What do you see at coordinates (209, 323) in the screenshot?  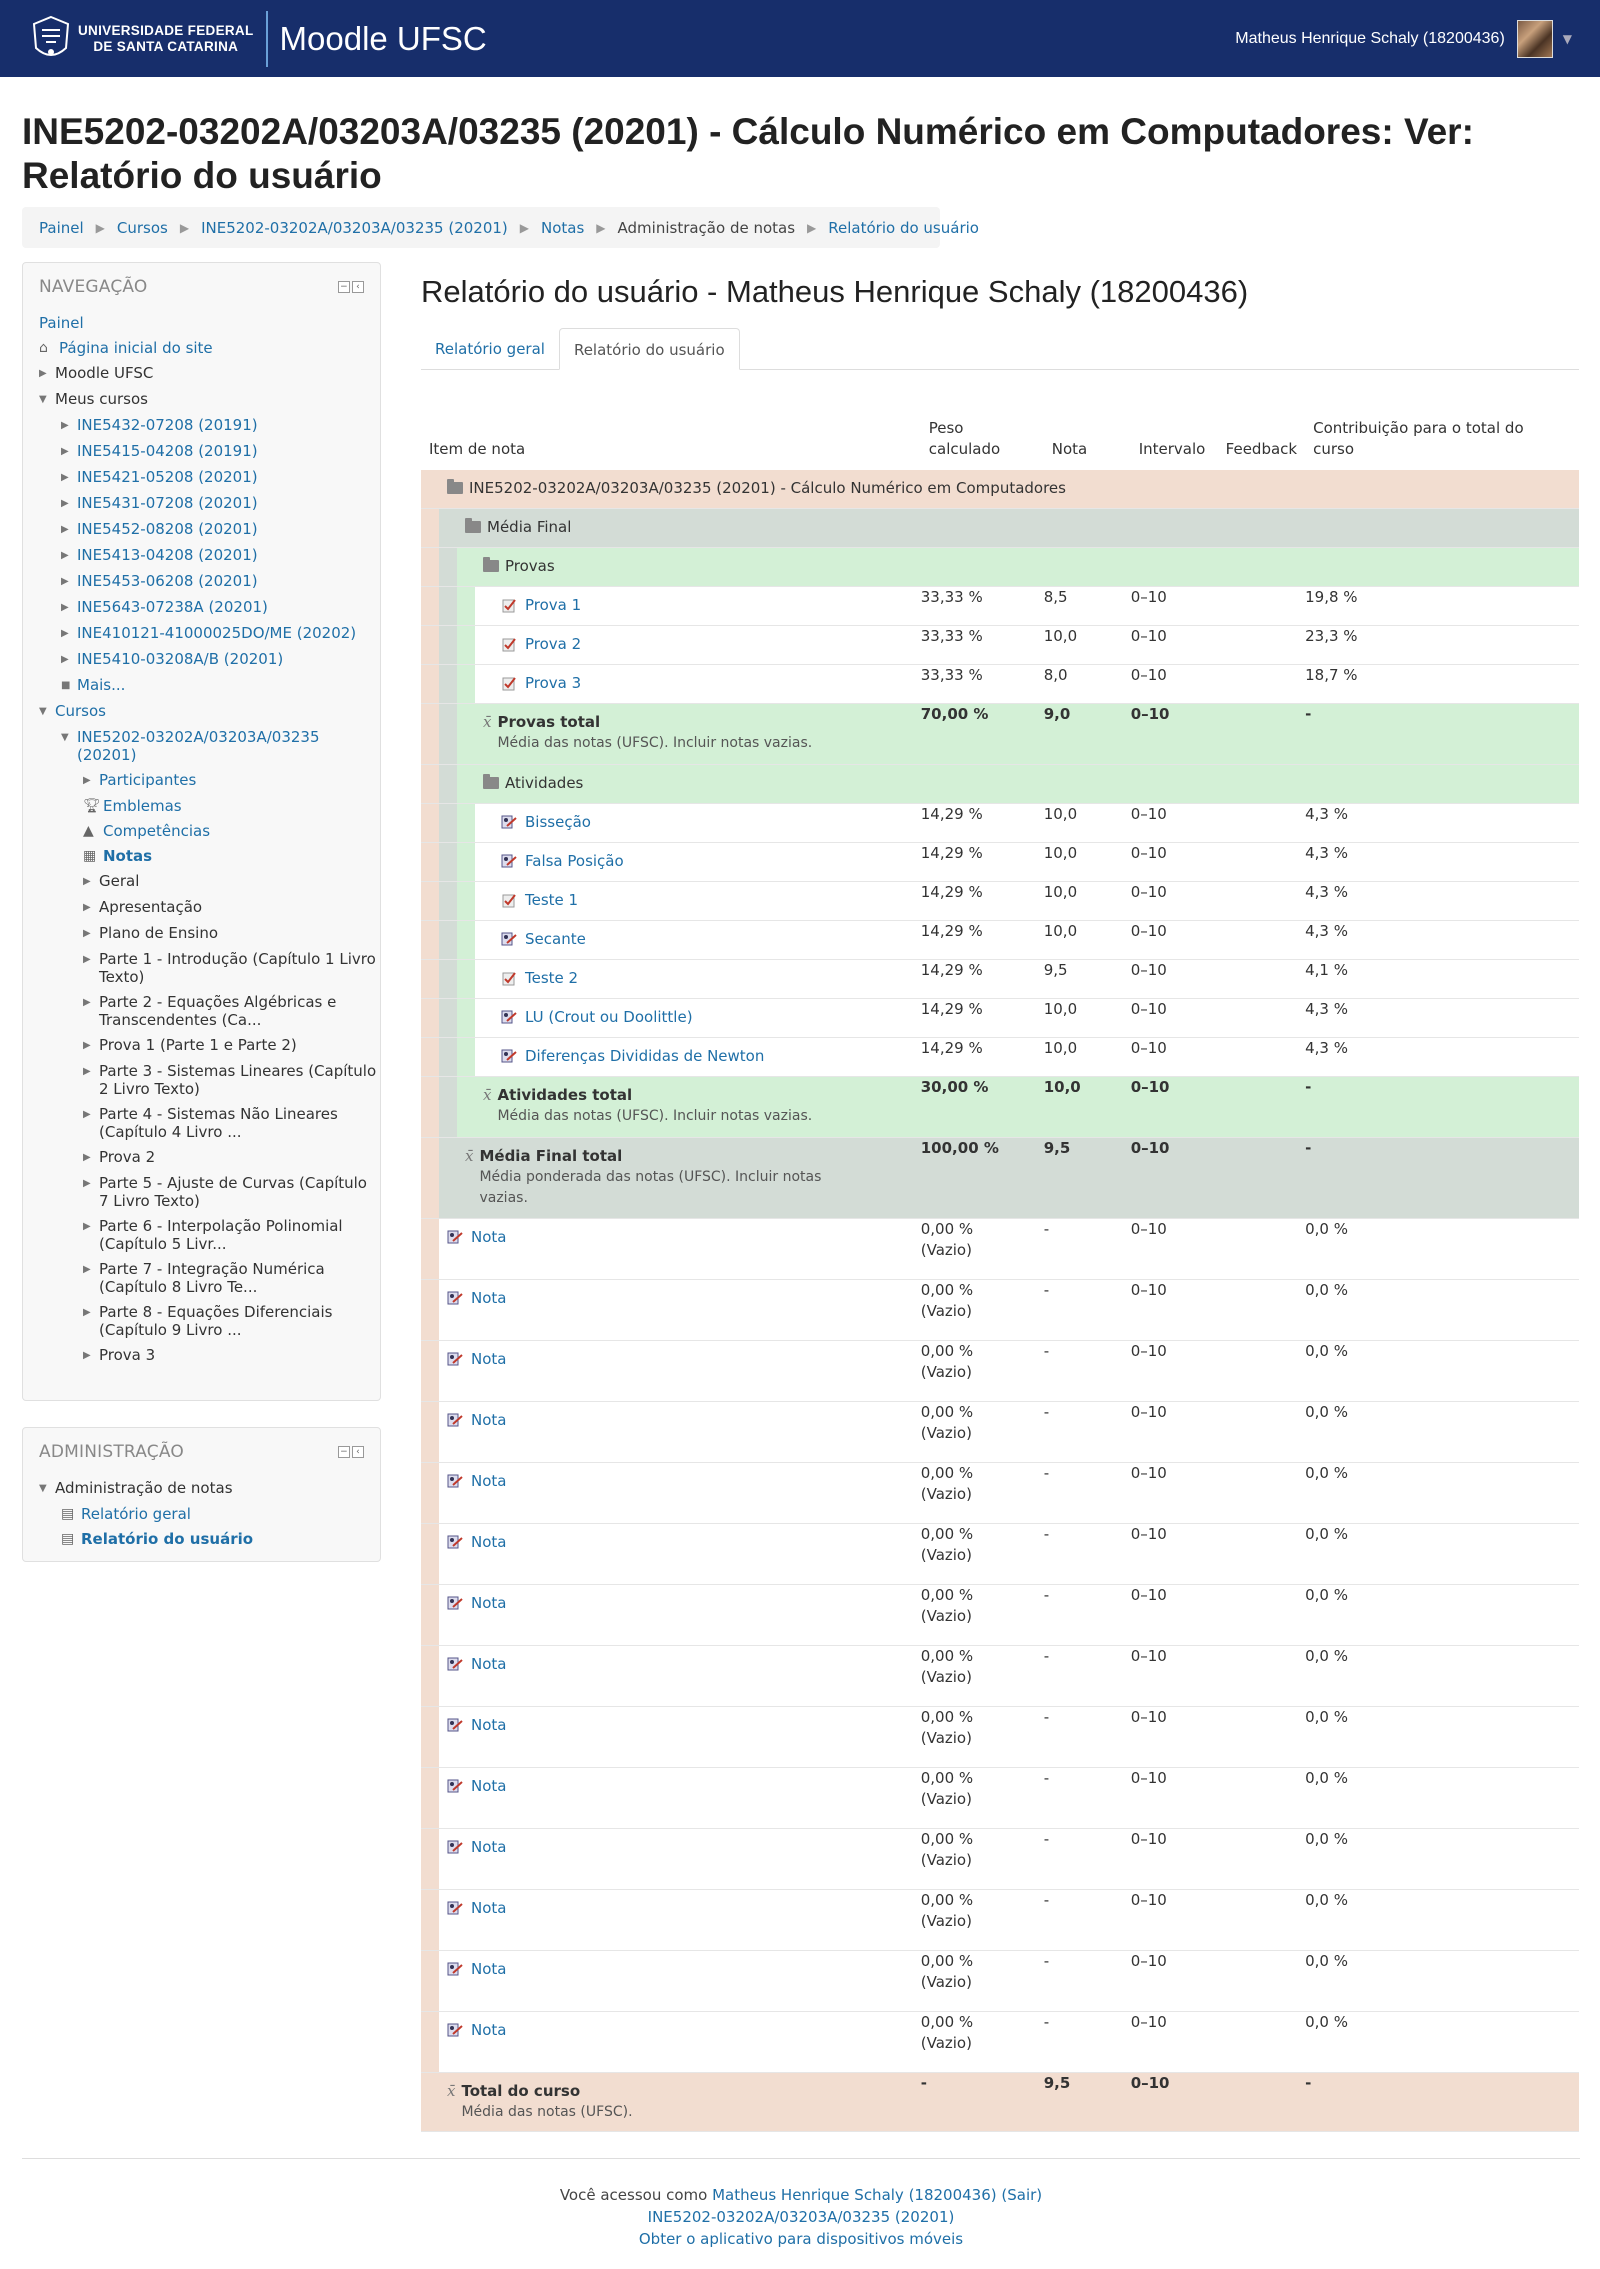 I see `nav-item-painel: Painel` at bounding box center [209, 323].